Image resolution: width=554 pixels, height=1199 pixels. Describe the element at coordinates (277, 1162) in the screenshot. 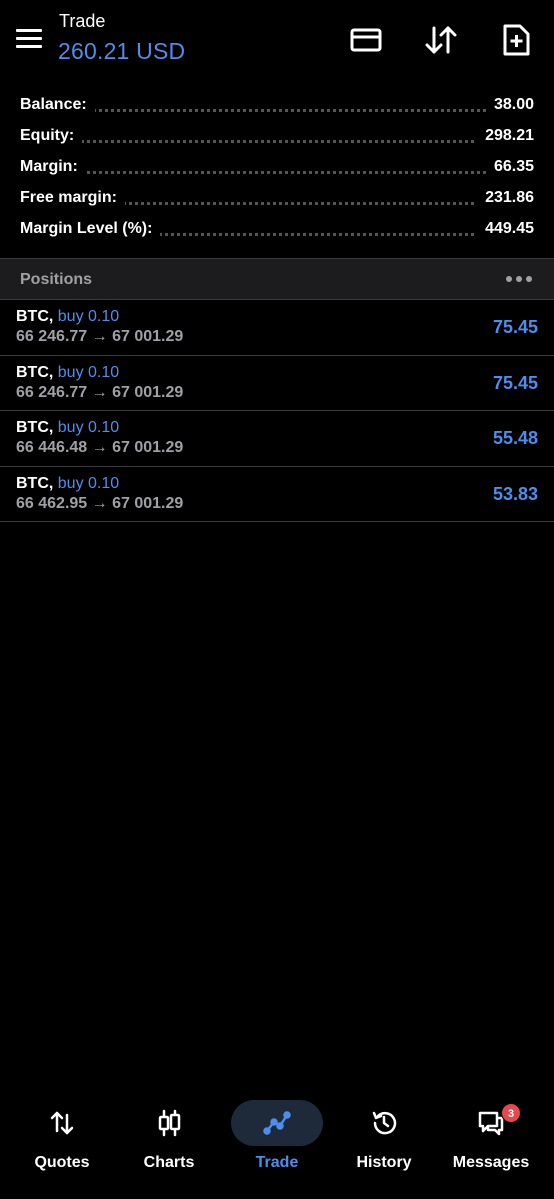

I see `nav-label: Trade` at that location.